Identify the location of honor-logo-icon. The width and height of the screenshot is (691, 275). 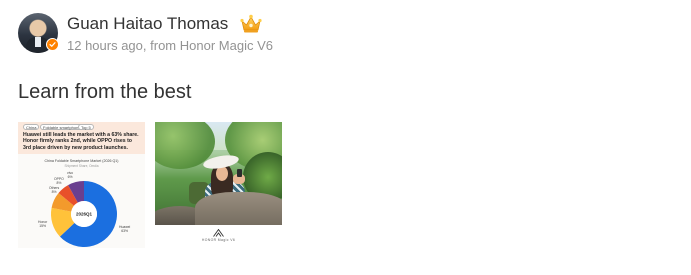
(218, 233).